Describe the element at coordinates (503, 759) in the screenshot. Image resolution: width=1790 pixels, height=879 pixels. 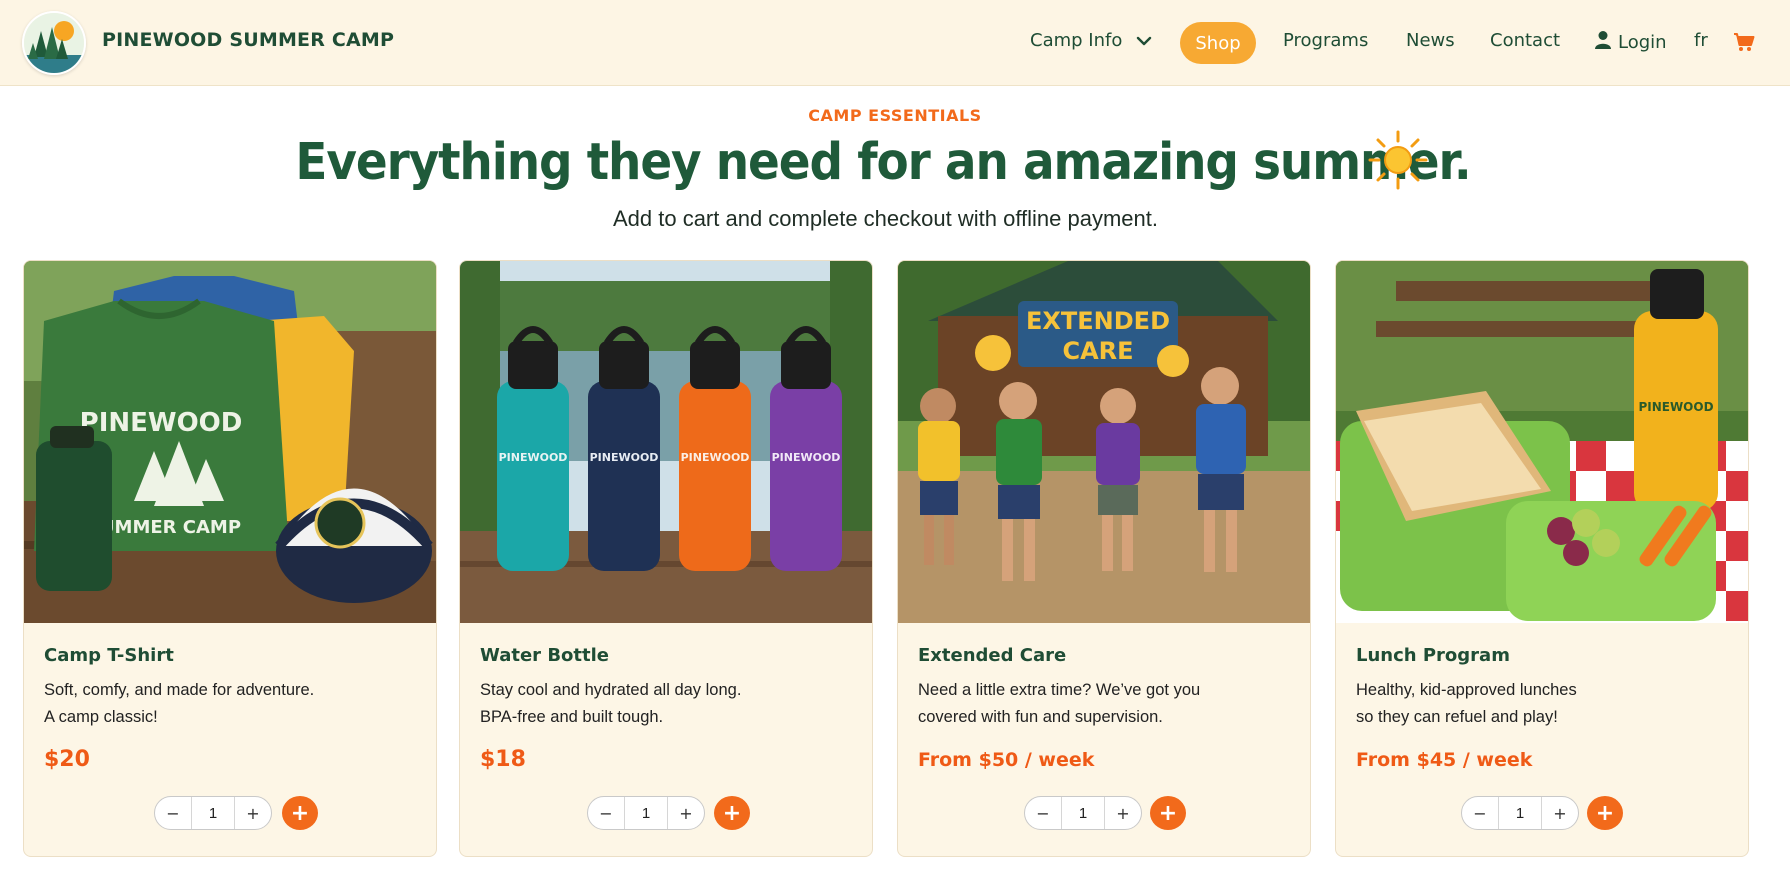
I see `product-price: $18` at that location.